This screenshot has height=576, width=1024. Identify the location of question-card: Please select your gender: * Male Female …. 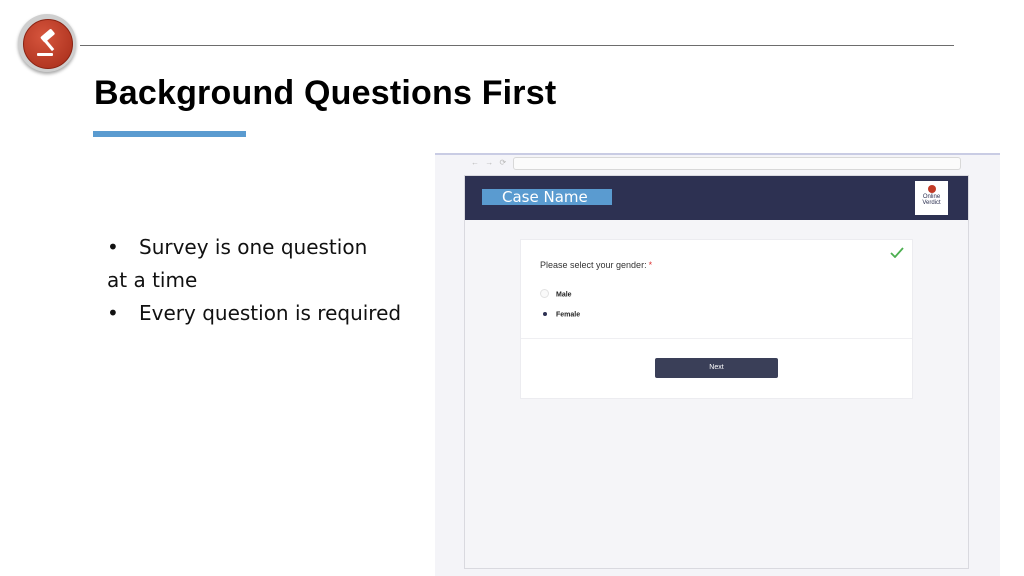
(716, 319).